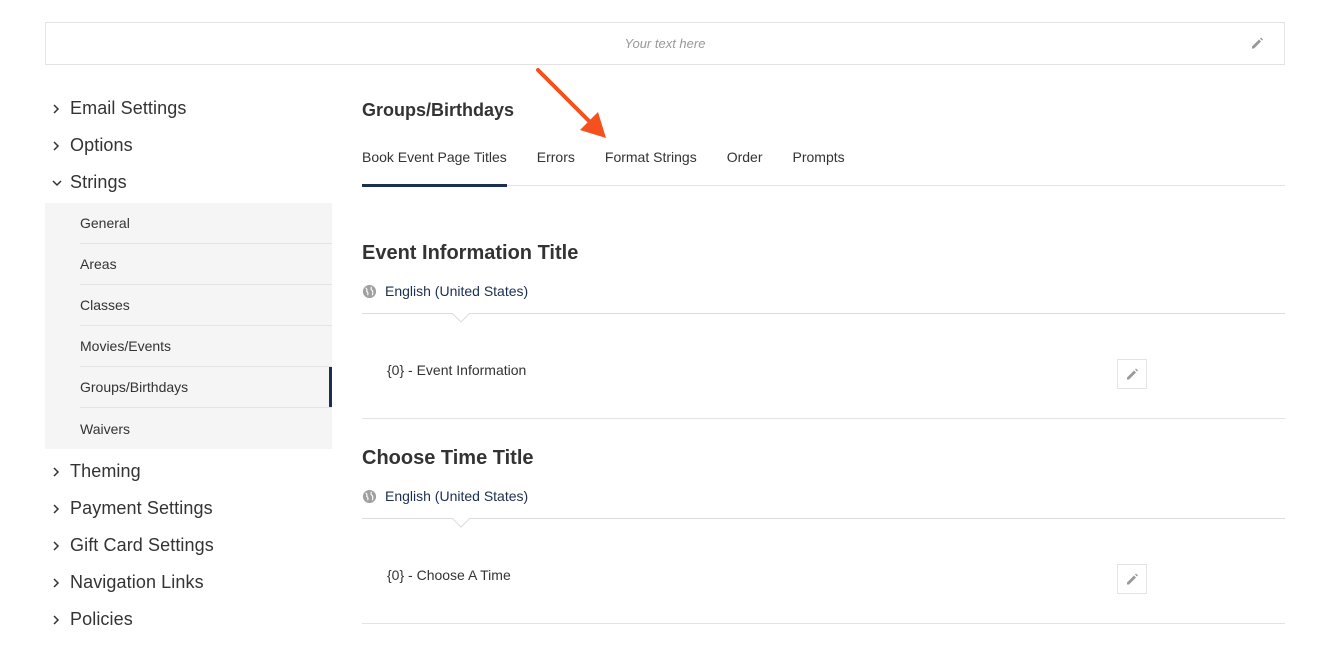  What do you see at coordinates (206, 305) in the screenshot?
I see `submenu-item-classes: Classes` at bounding box center [206, 305].